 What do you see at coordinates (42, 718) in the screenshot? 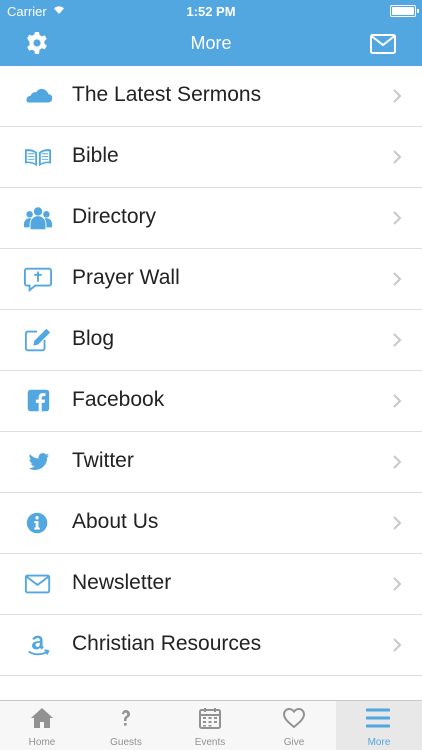
I see `home-icon` at bounding box center [42, 718].